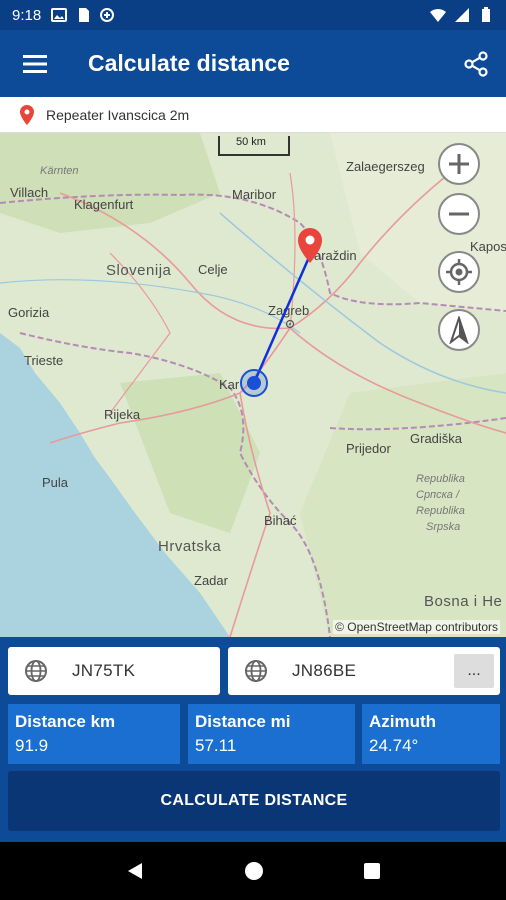 This screenshot has height=900, width=506. What do you see at coordinates (189, 63) in the screenshot?
I see `page-title: Calculate distance` at bounding box center [189, 63].